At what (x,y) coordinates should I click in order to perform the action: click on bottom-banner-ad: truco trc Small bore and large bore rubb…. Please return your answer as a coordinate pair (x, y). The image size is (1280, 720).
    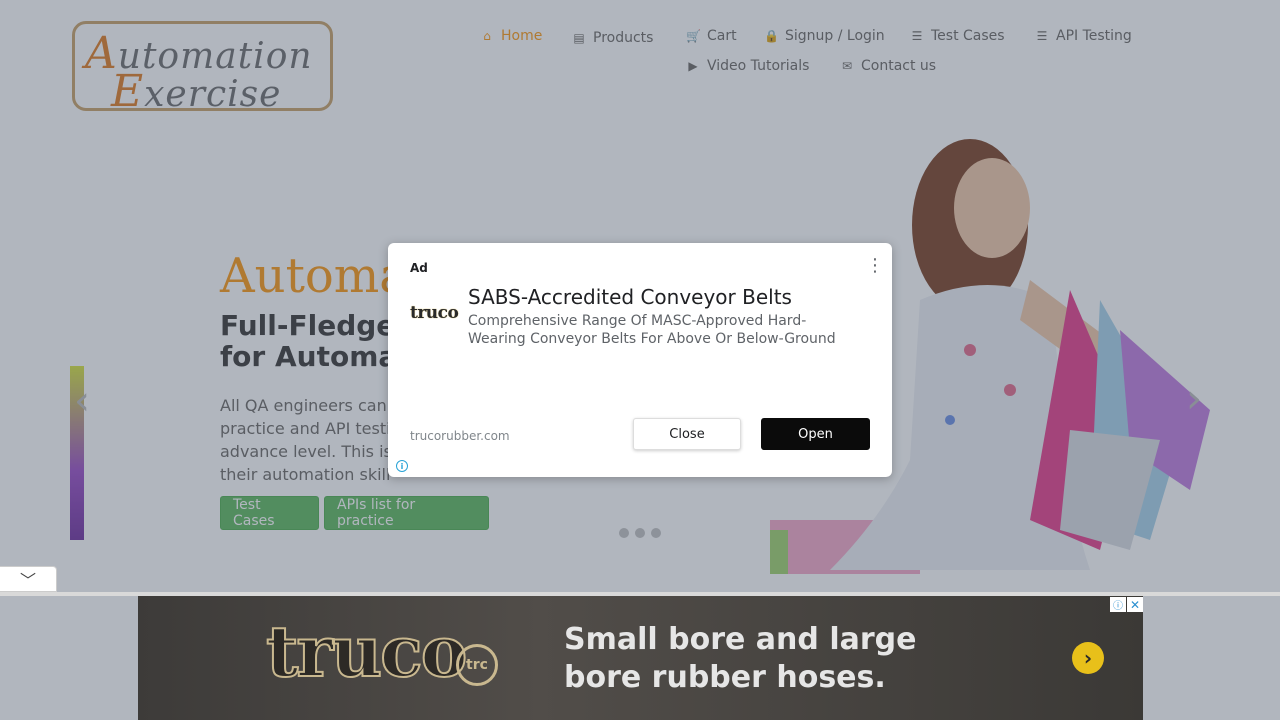
    Looking at the image, I should click on (640, 658).